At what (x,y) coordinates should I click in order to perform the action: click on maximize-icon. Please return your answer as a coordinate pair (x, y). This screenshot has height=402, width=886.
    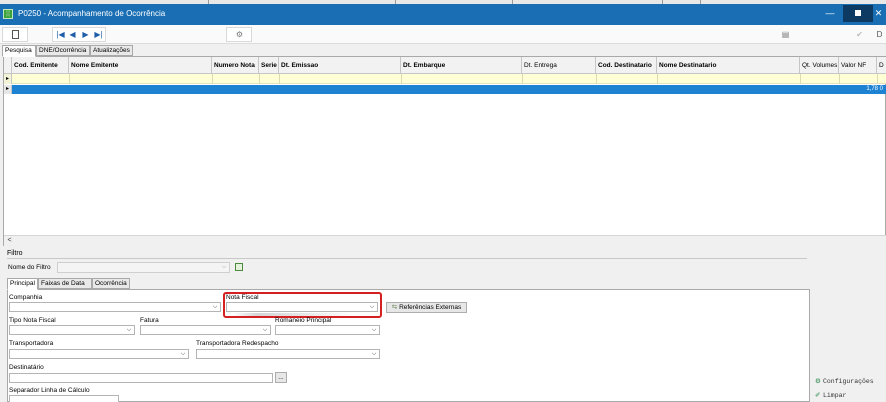
    Looking at the image, I should click on (858, 13).